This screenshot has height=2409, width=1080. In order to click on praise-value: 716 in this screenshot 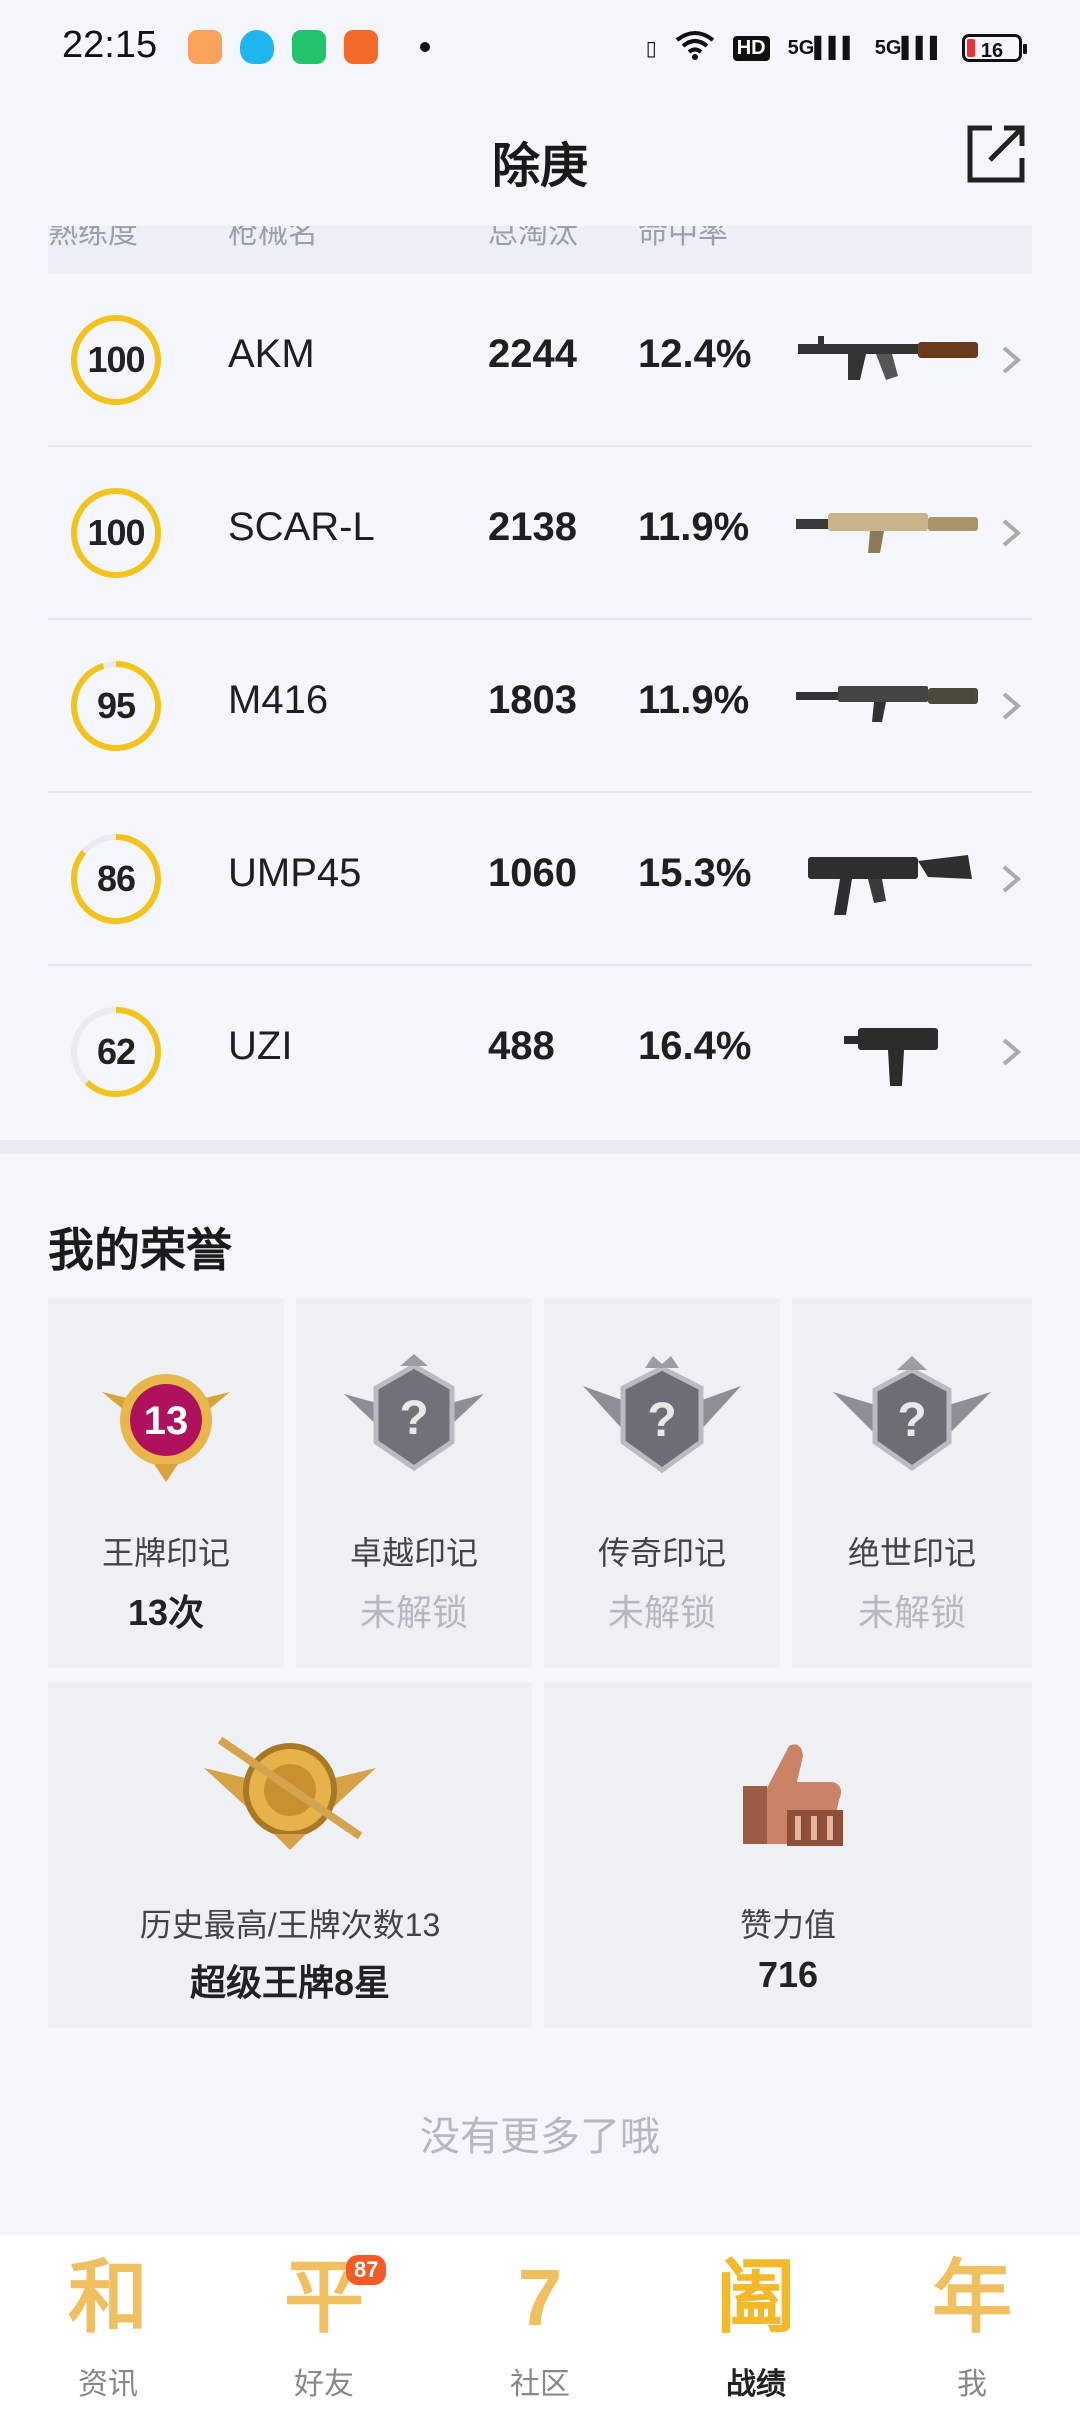, I will do `click(788, 1974)`.